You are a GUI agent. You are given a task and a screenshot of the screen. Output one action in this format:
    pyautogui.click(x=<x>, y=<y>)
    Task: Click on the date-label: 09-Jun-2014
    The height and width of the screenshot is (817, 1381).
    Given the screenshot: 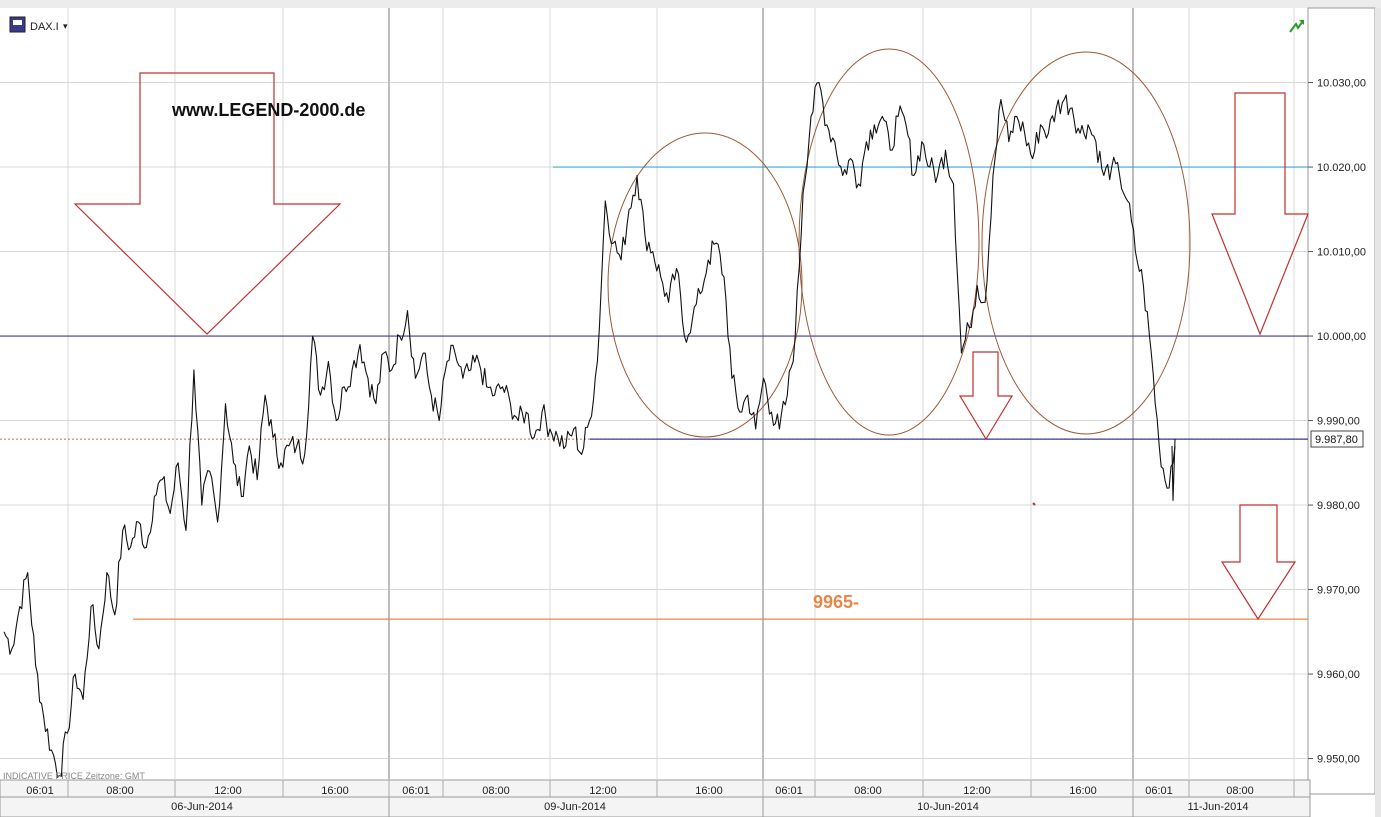 What is the action you would take?
    pyautogui.click(x=575, y=807)
    